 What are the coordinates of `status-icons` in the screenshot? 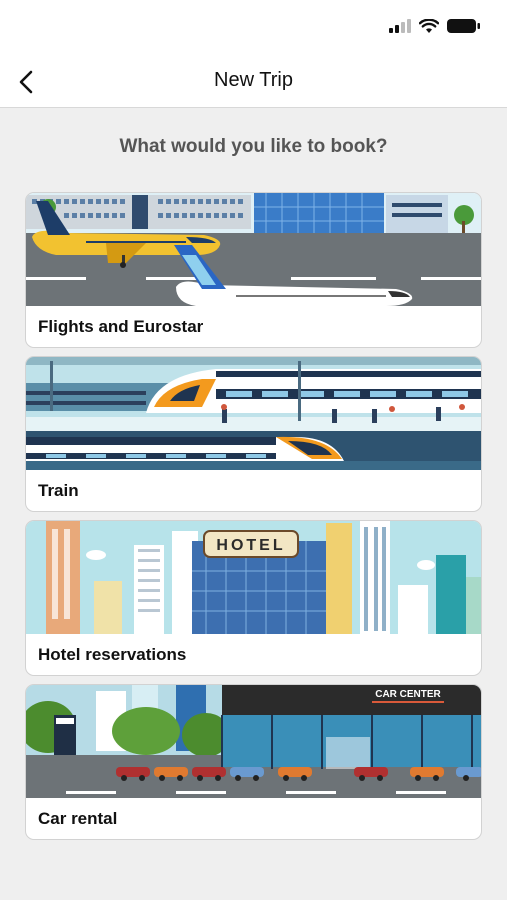 It's located at (435, 26).